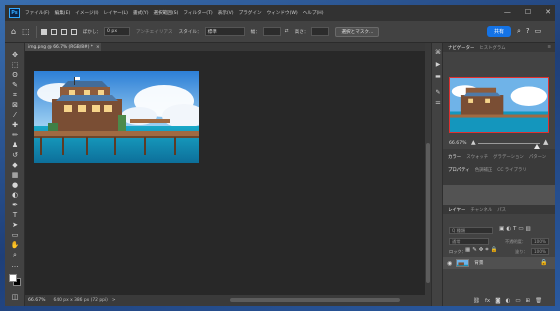  Describe the element at coordinates (15, 165) in the screenshot. I see `eraser-tool-icon: ◆` at that location.